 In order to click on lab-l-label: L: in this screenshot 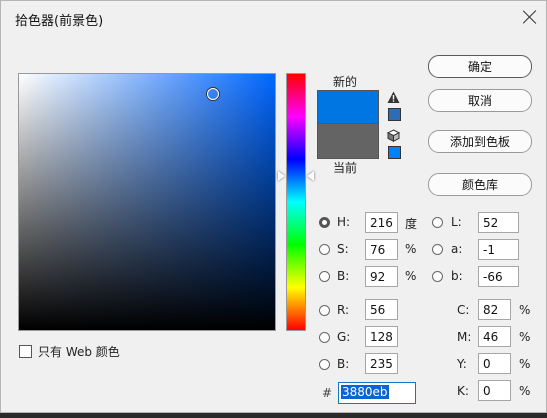, I will do `click(456, 222)`.